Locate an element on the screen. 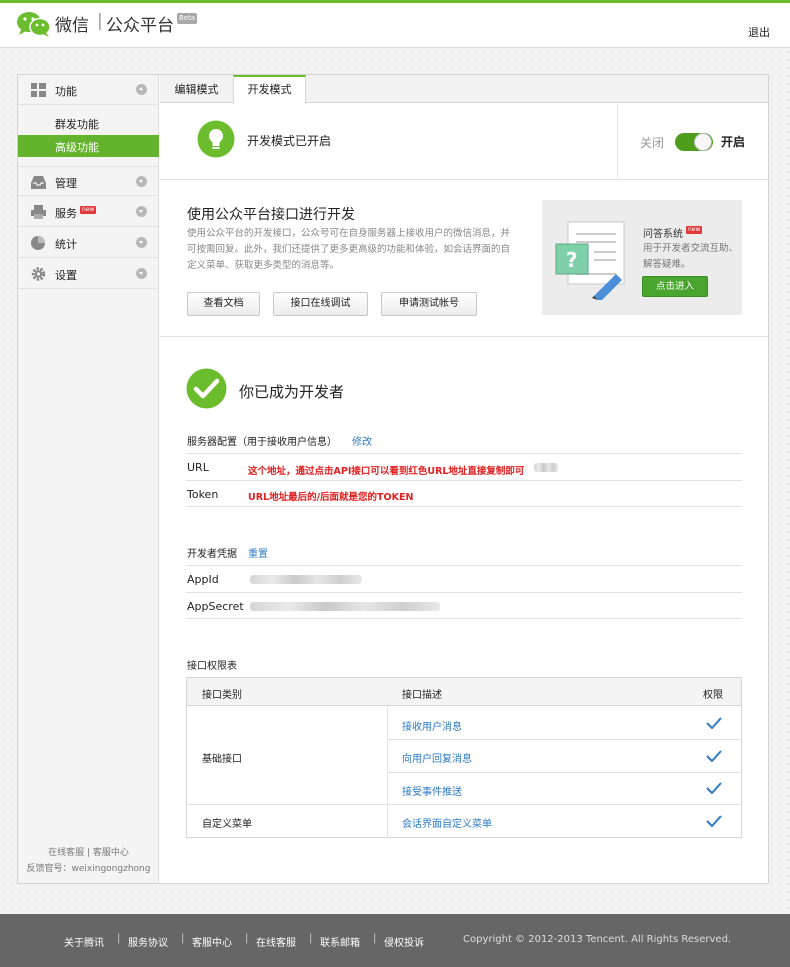 Image resolution: width=790 pixels, height=967 pixels. table-row: 向用户回复消息 is located at coordinates (437, 757).